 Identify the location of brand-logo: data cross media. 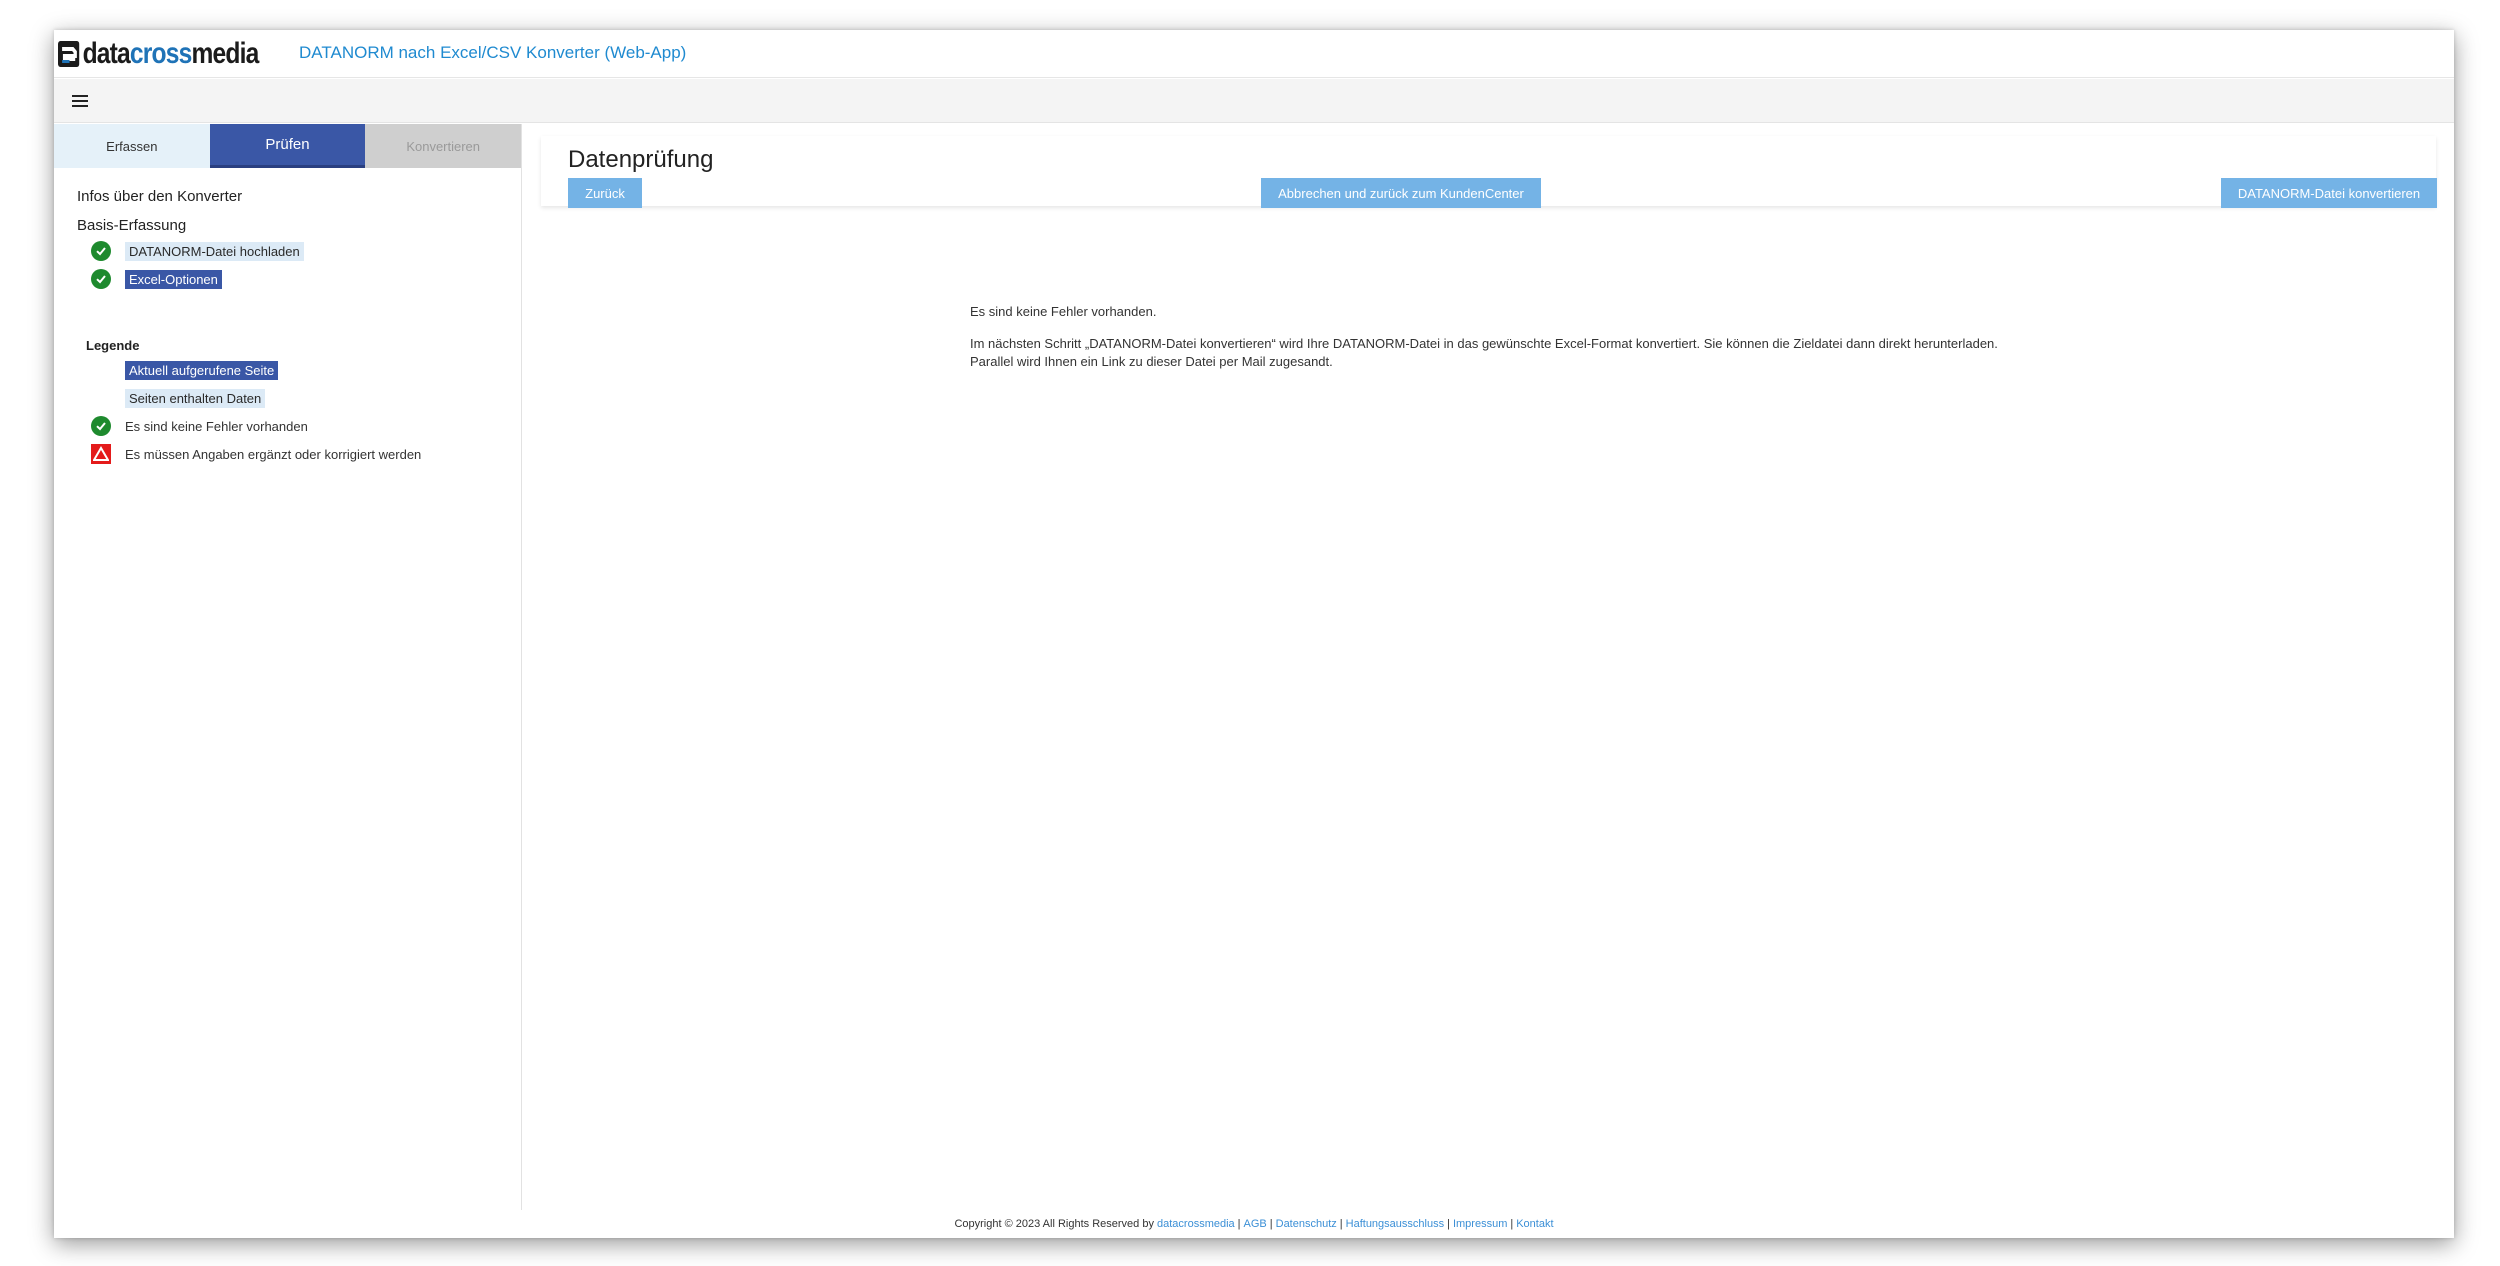
(158, 53).